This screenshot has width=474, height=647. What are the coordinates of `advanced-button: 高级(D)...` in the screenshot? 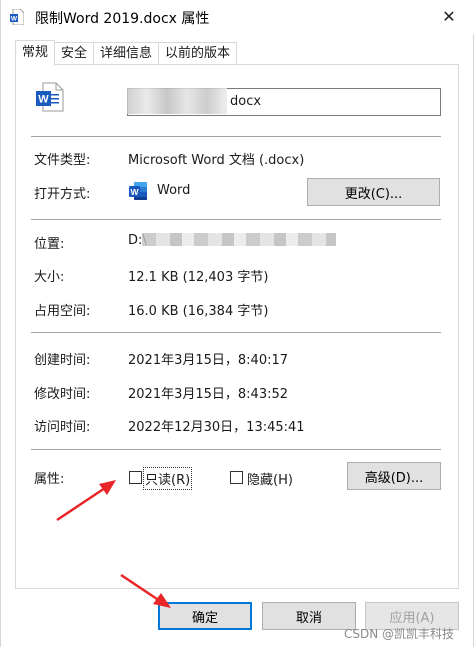 It's located at (394, 476).